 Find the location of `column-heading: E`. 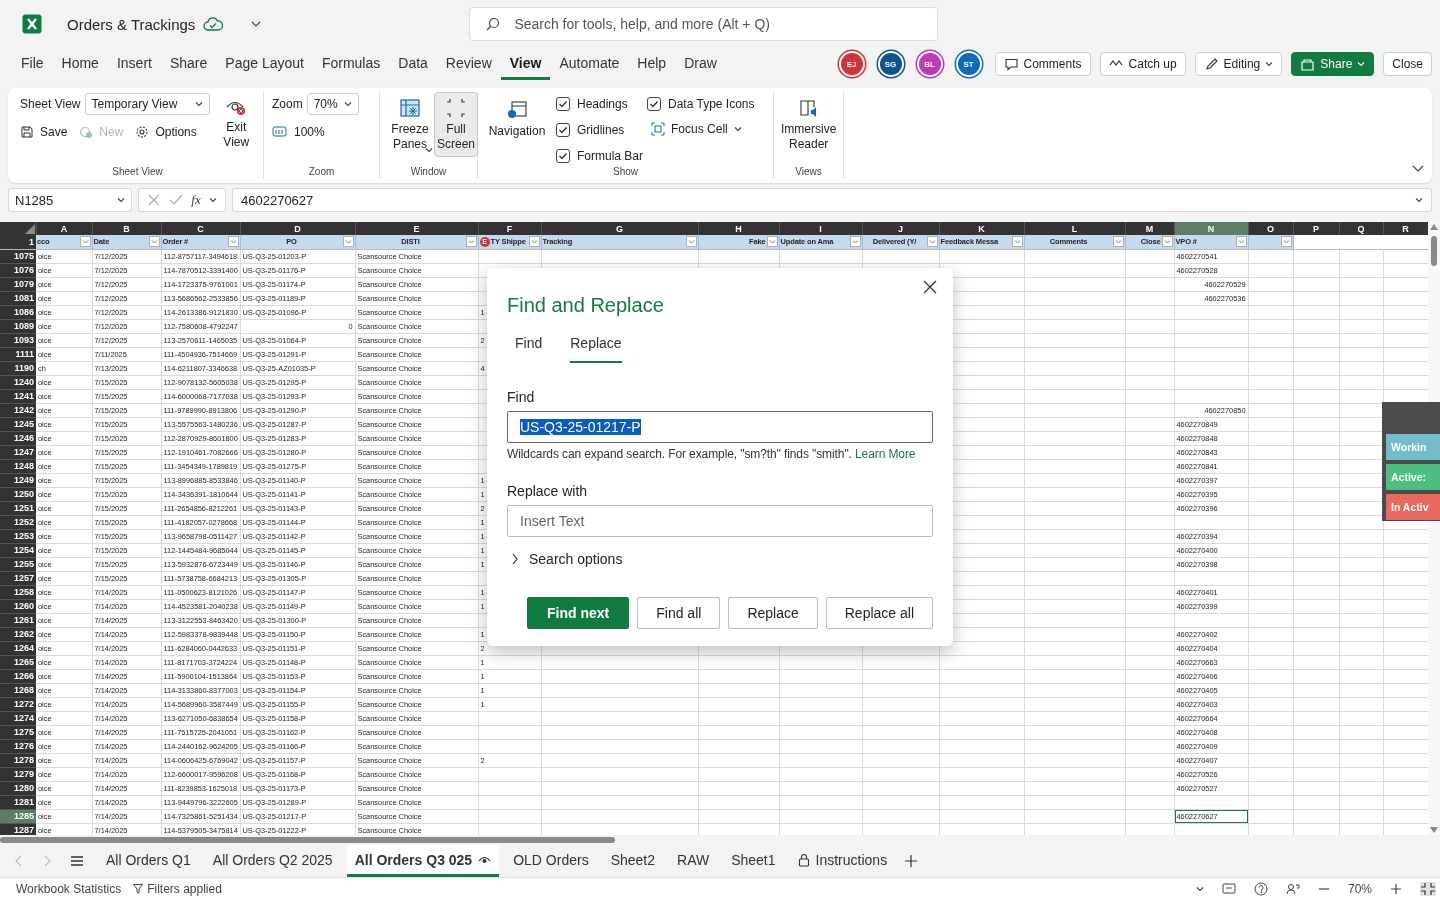

column-heading: E is located at coordinates (416, 228).